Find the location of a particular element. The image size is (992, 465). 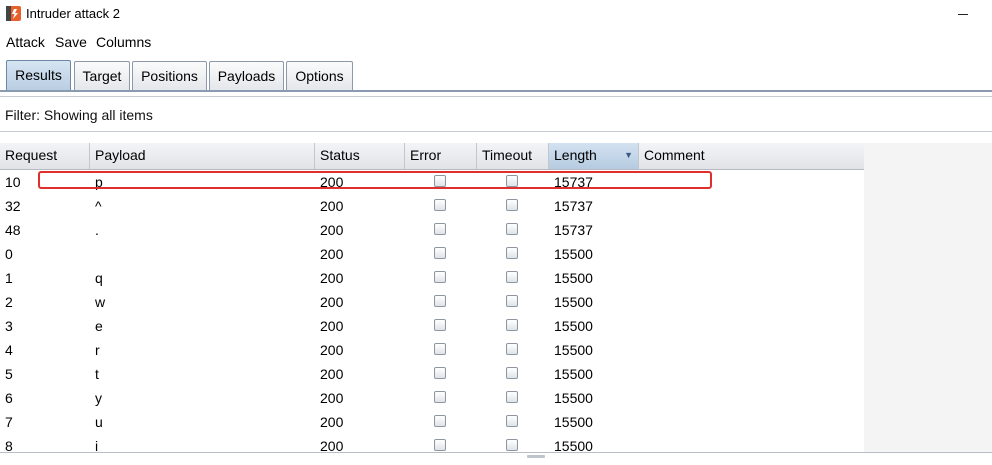

sort-descending-icon: ▼ is located at coordinates (628, 155).